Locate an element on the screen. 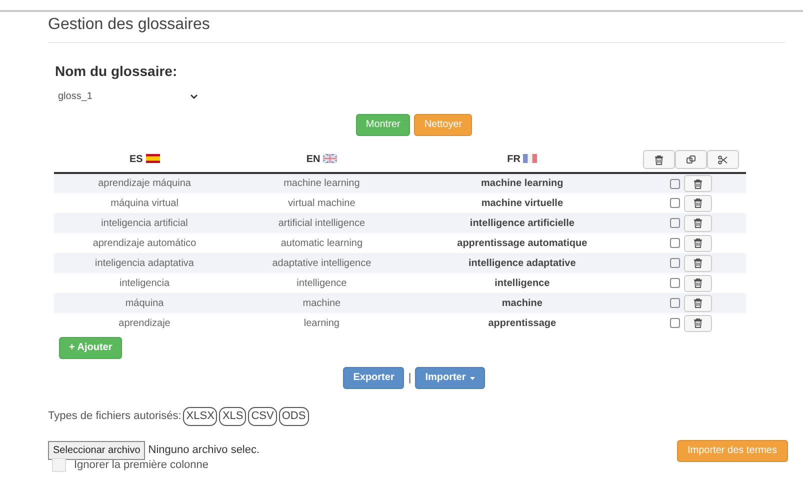 The height and width of the screenshot is (489, 803). caret-icon is located at coordinates (472, 378).